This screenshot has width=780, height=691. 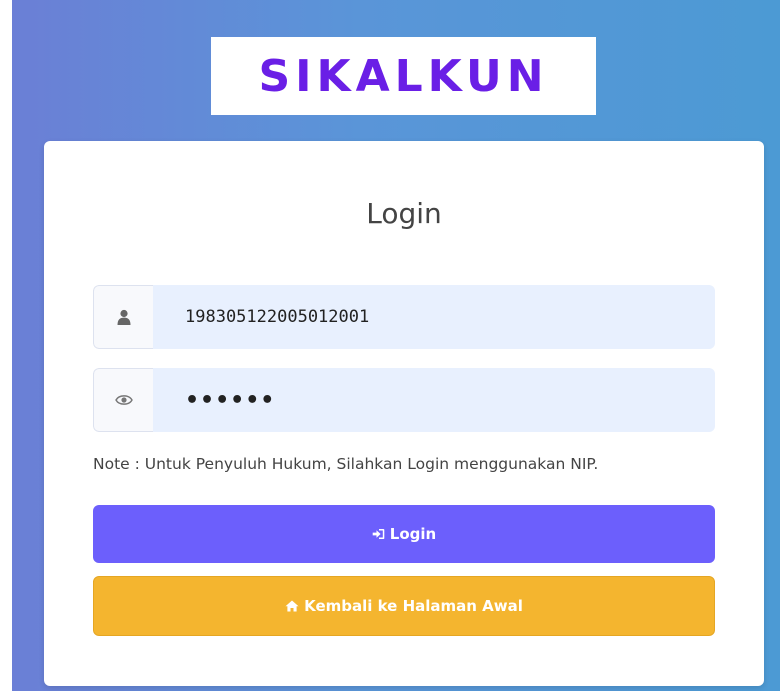 I want to click on username-field, so click(x=434, y=317).